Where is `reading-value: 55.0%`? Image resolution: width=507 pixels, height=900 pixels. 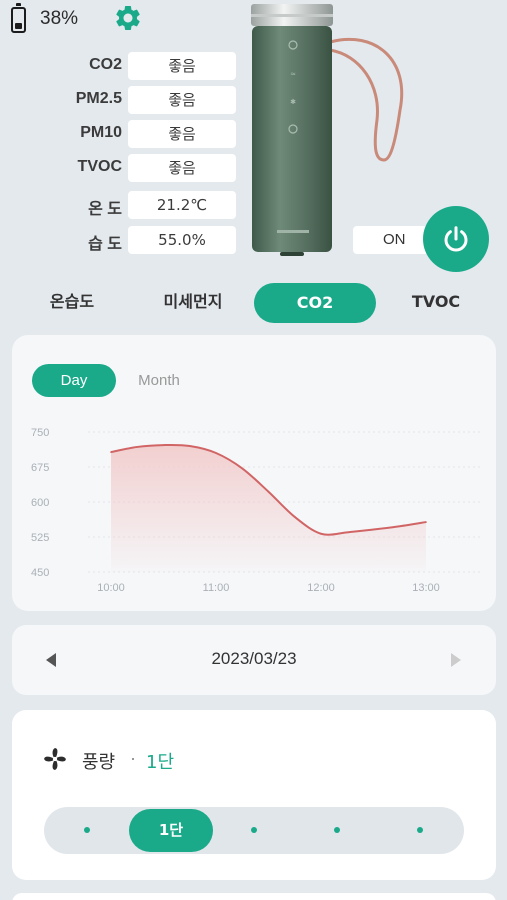
reading-value: 55.0% is located at coordinates (182, 240).